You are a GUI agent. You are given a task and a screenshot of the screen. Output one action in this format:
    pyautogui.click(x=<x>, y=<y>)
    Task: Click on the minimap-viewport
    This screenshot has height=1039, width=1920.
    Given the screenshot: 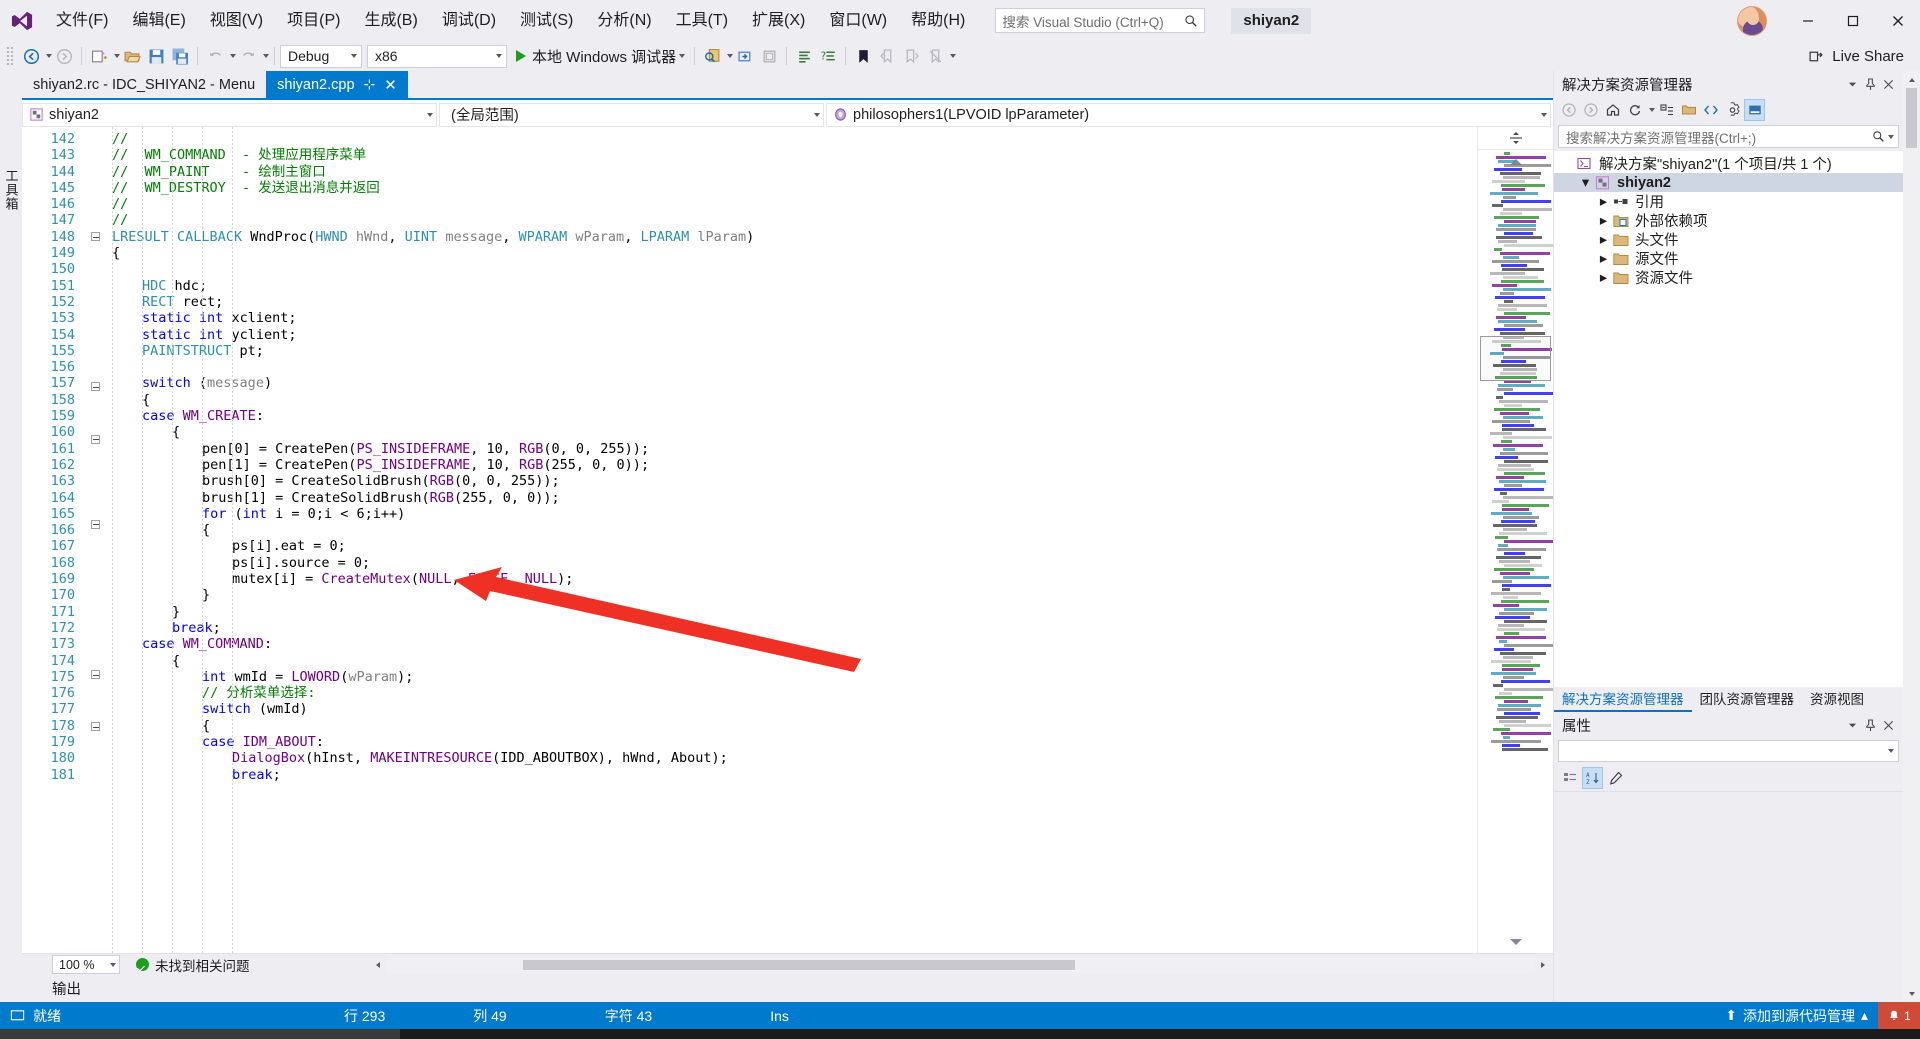 What is the action you would take?
    pyautogui.click(x=1515, y=358)
    